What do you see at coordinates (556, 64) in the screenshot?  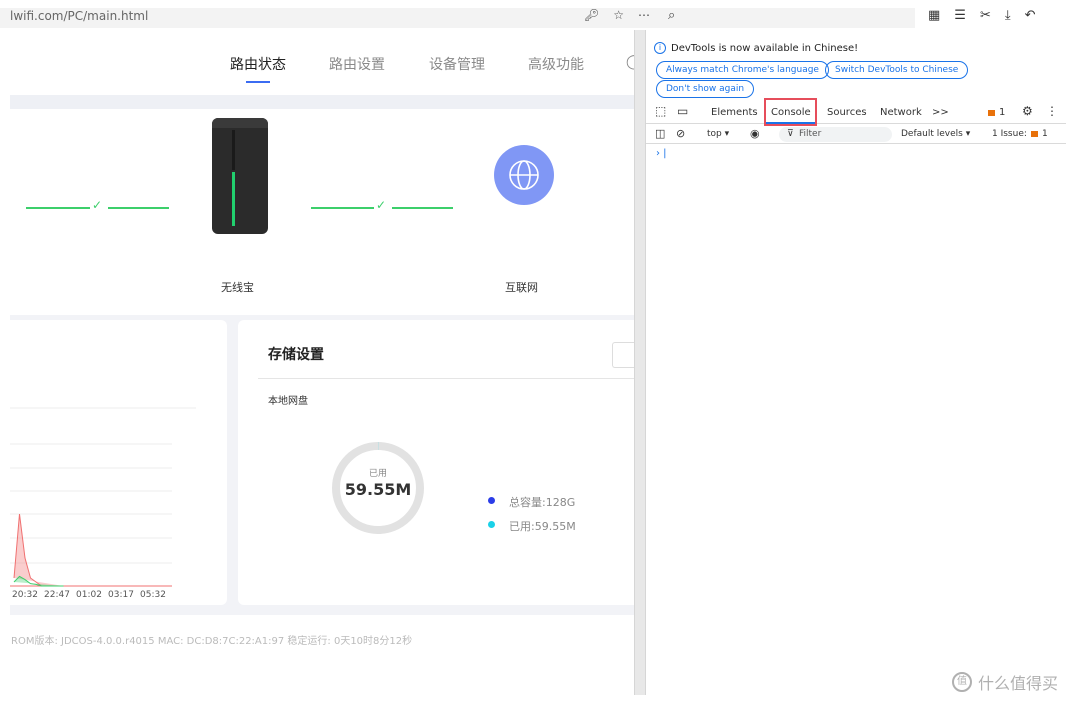 I see `nav-advanced: 高级功能` at bounding box center [556, 64].